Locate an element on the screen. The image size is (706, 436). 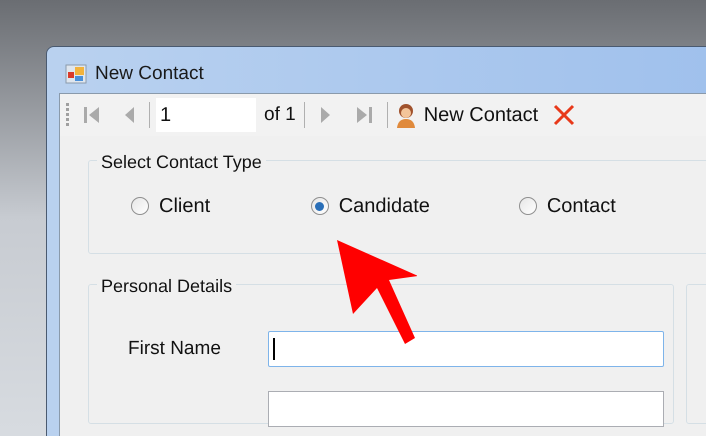
radio-option: Candidate is located at coordinates (414, 206).